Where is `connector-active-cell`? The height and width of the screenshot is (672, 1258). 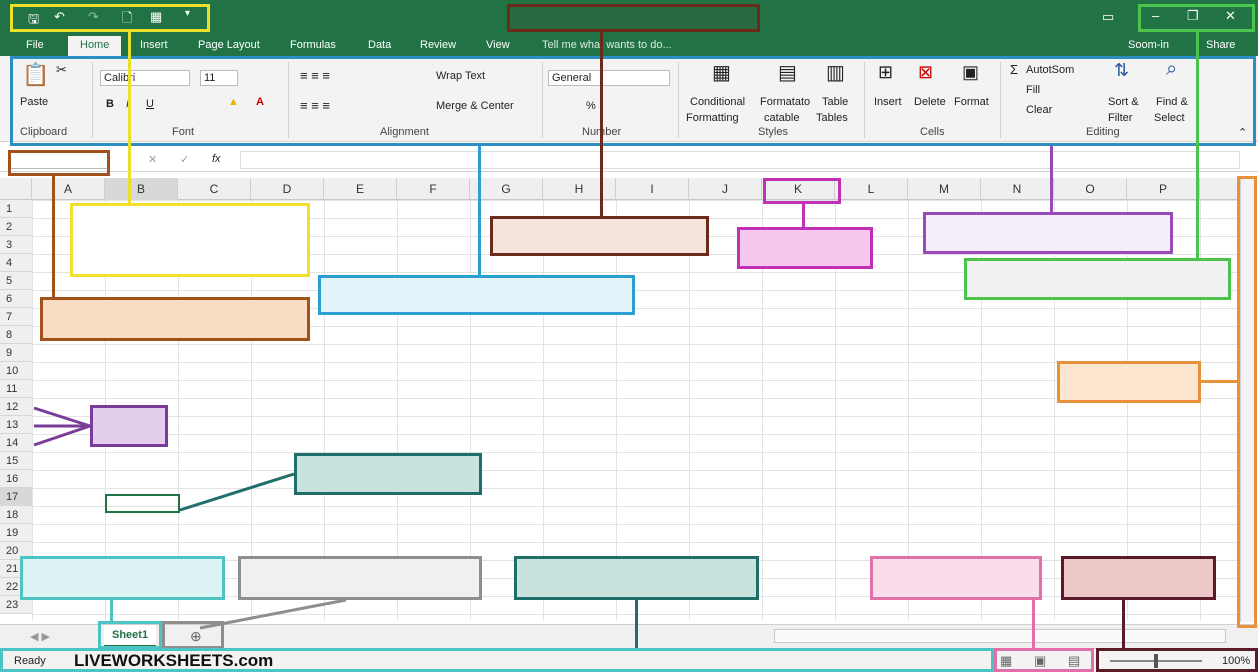 connector-active-cell is located at coordinates (237, 492).